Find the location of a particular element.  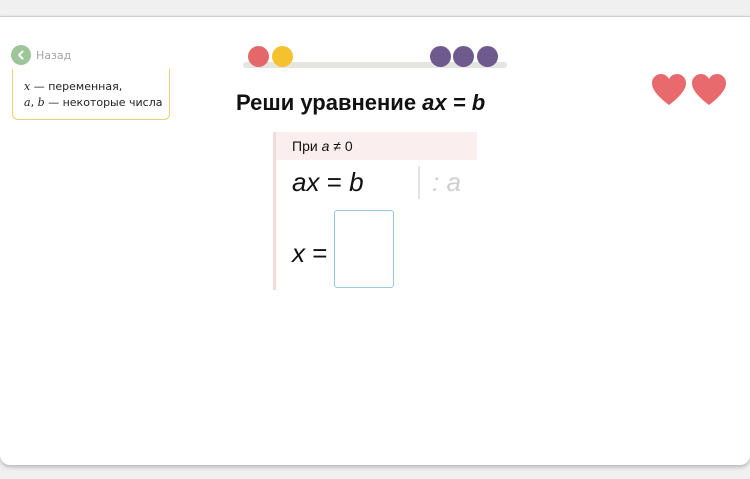

answer-lhs: x is located at coordinates (298, 253).